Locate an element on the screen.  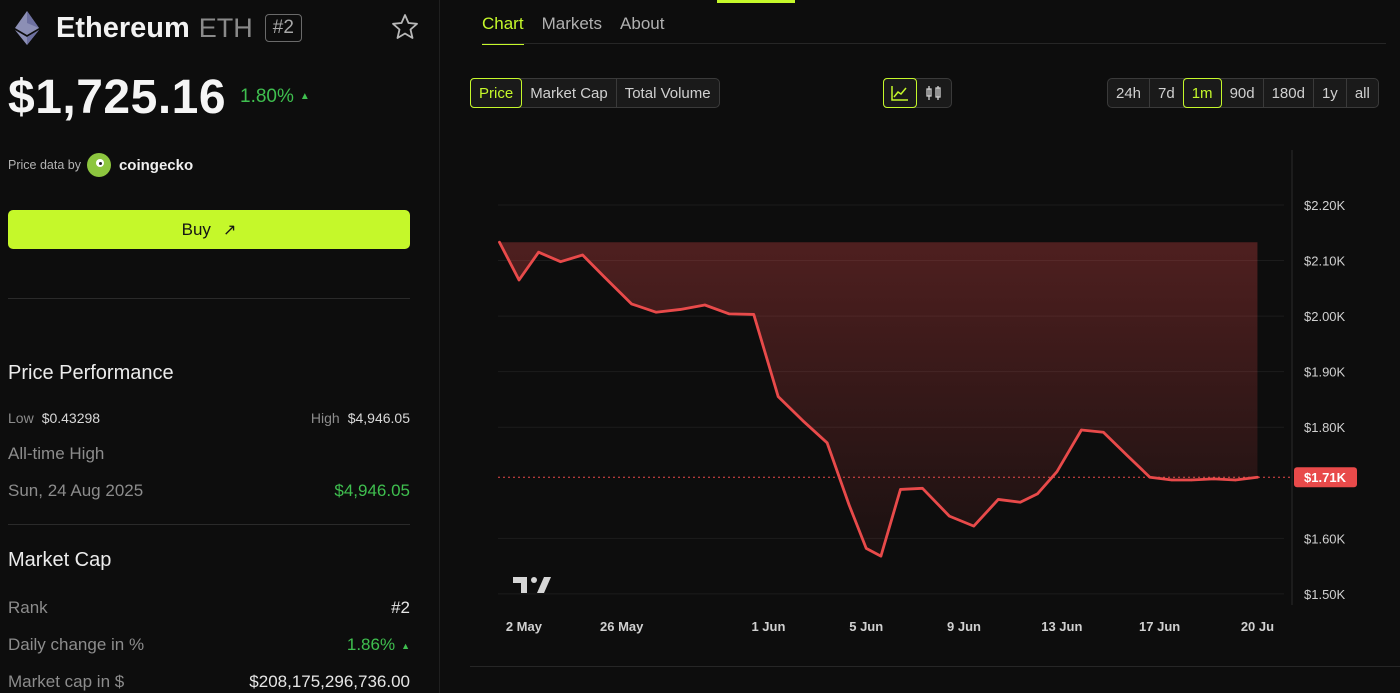
coin-symbol: ETH is located at coordinates (225, 27).